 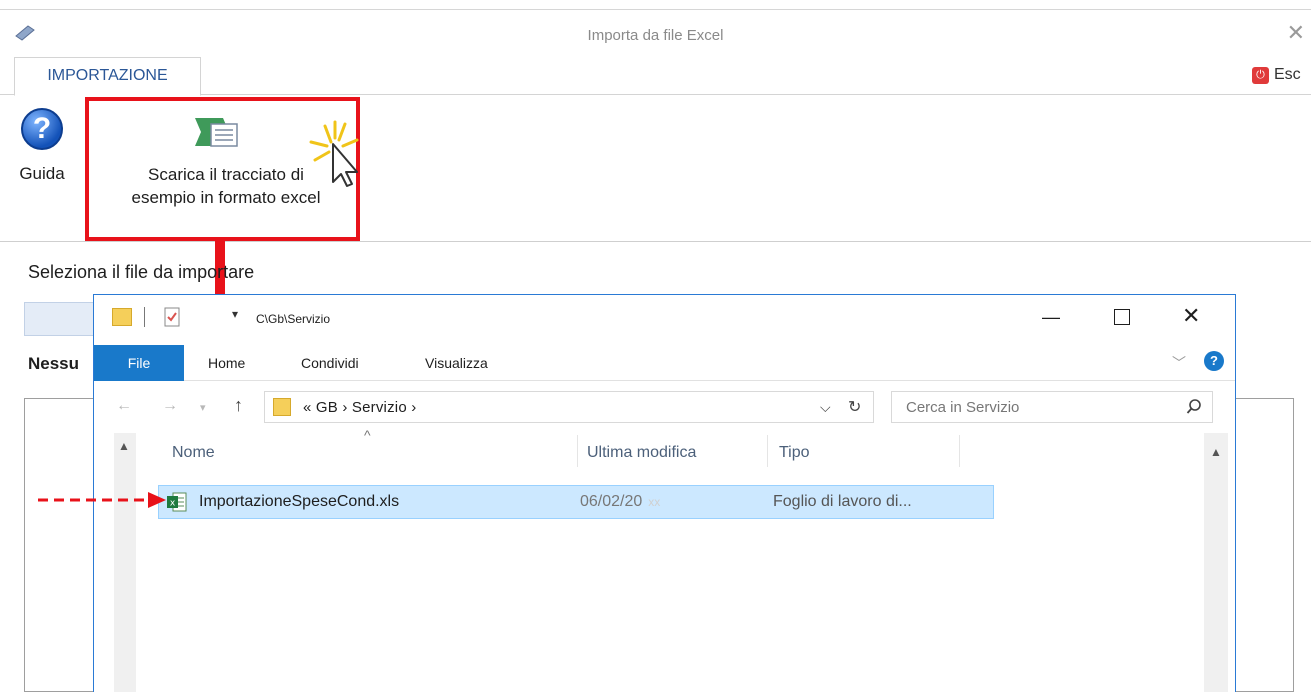 I want to click on nav-pane-scrollbar: ▲, so click(x=125, y=562).